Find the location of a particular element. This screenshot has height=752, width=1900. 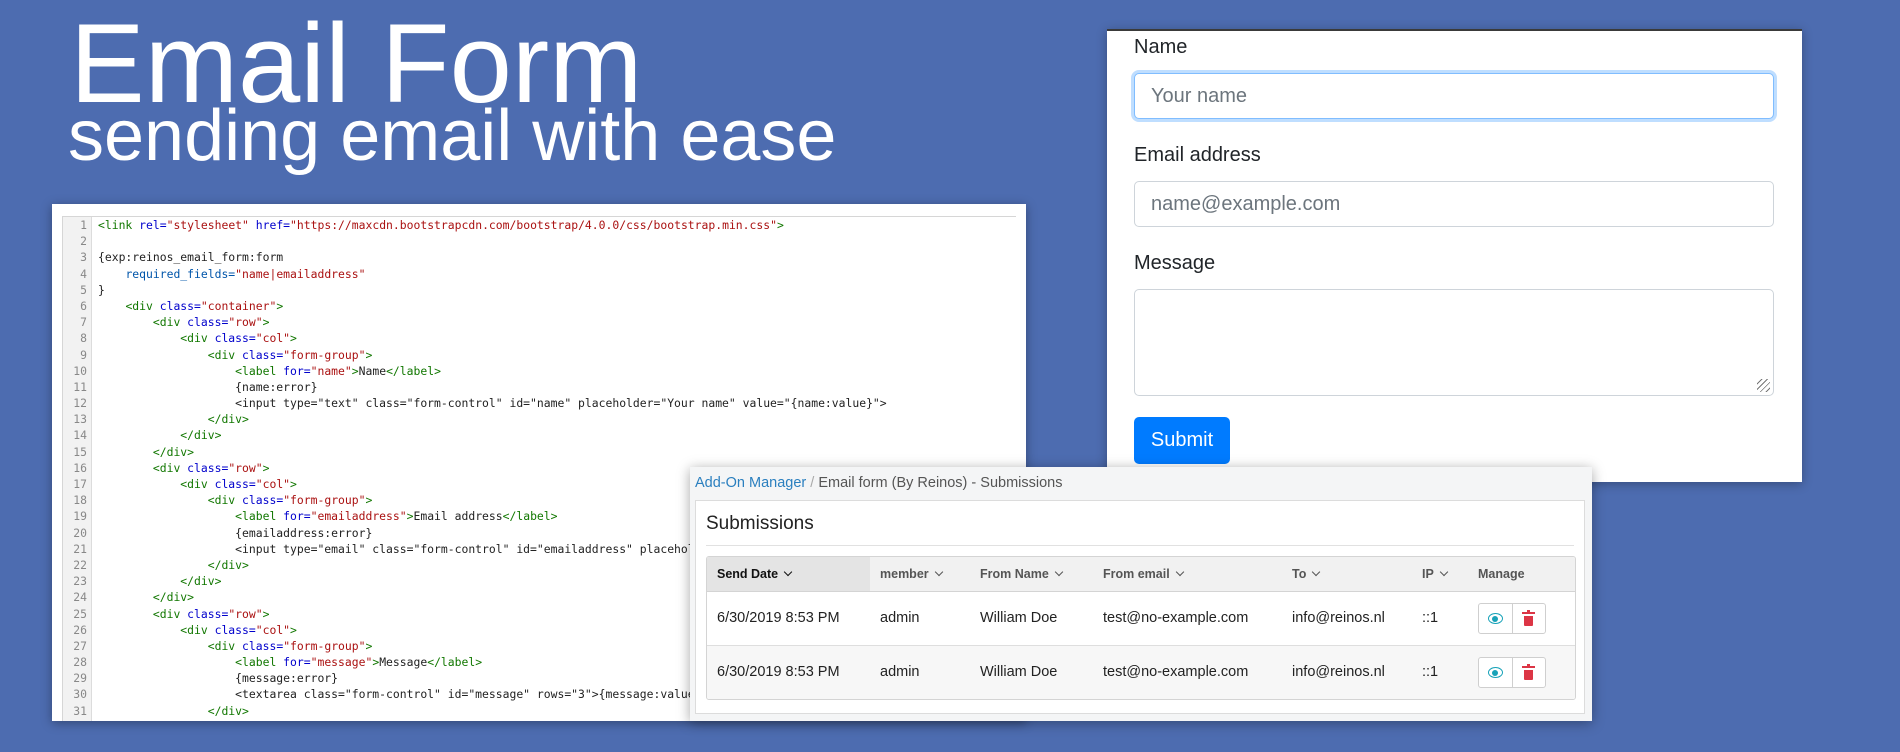

line-number: 12 is located at coordinates (80, 403).